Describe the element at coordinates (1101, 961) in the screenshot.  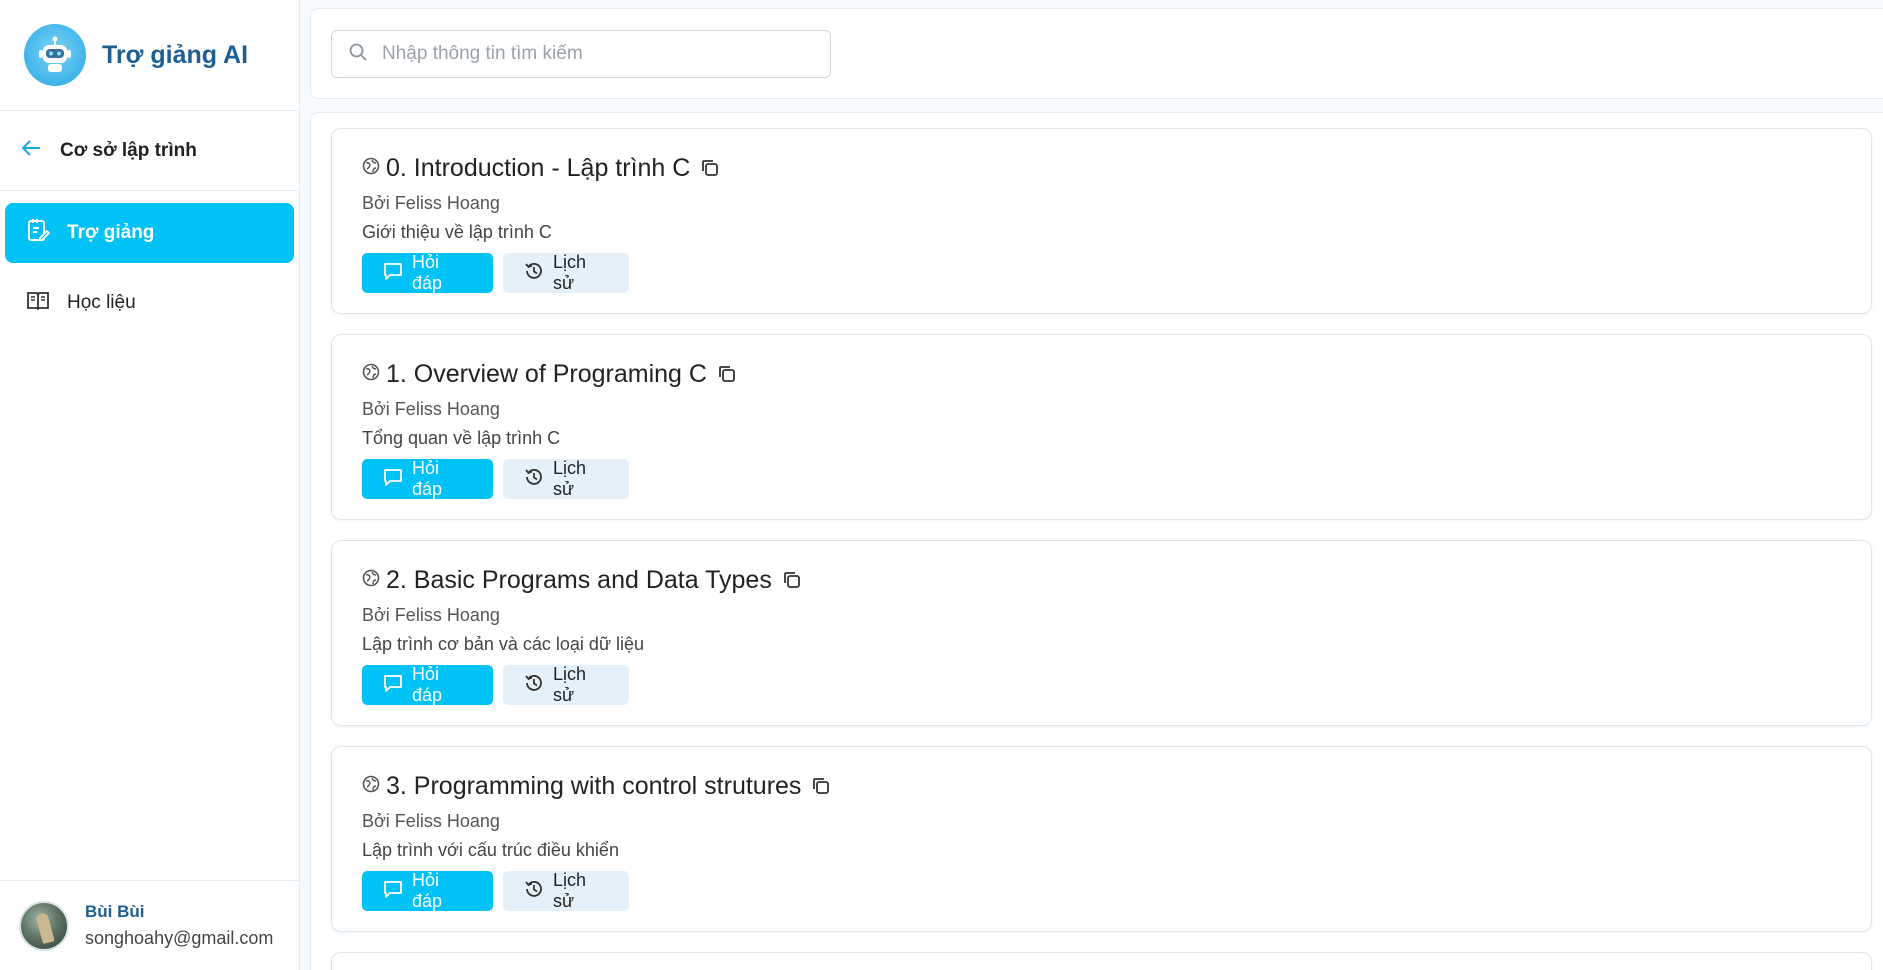
I see `assistant-card-partial` at that location.